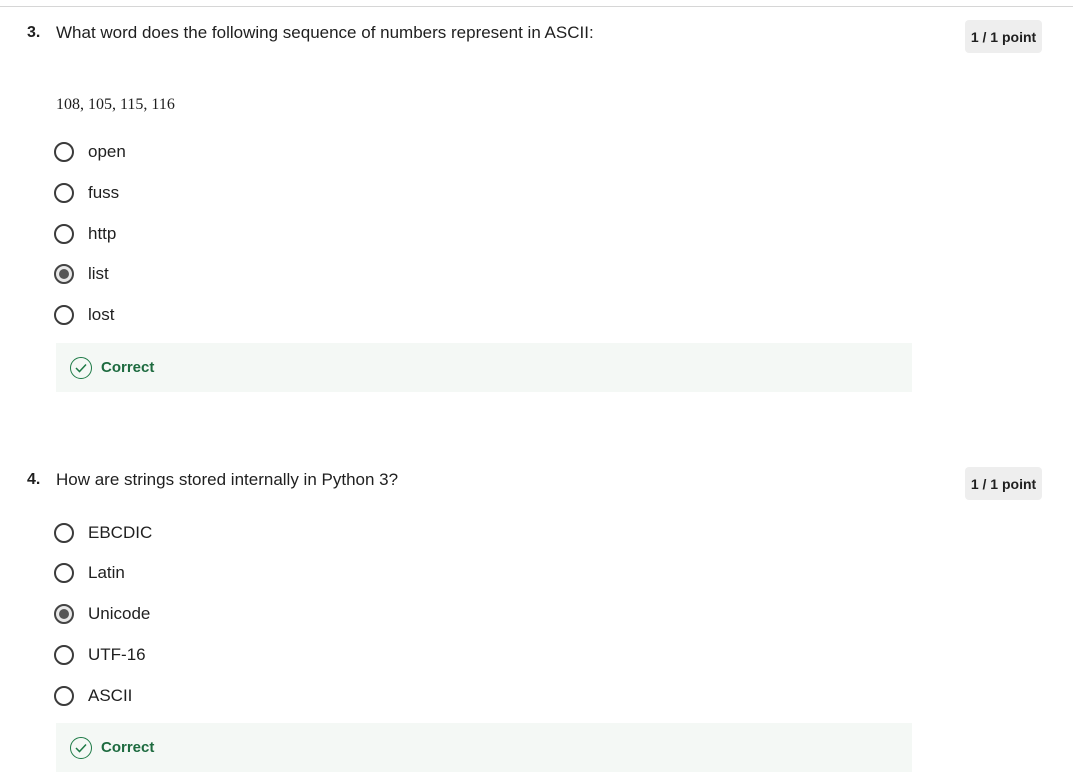 Image resolution: width=1073 pixels, height=774 pixels. I want to click on option-open: open, so click(90, 152).